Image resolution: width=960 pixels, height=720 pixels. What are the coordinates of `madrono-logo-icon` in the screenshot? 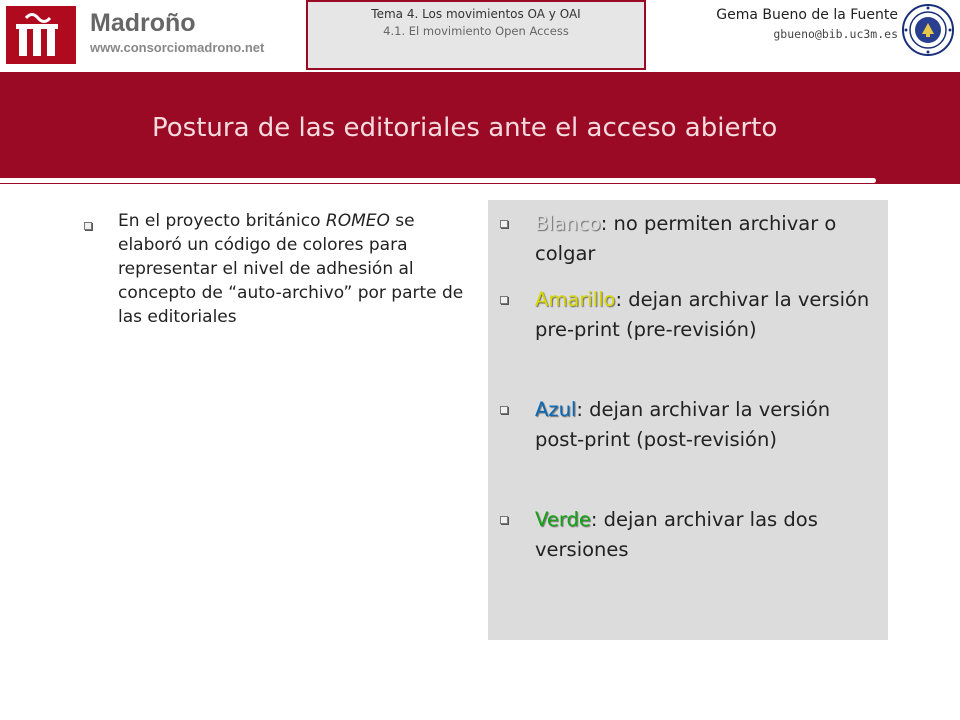 It's located at (41, 35).